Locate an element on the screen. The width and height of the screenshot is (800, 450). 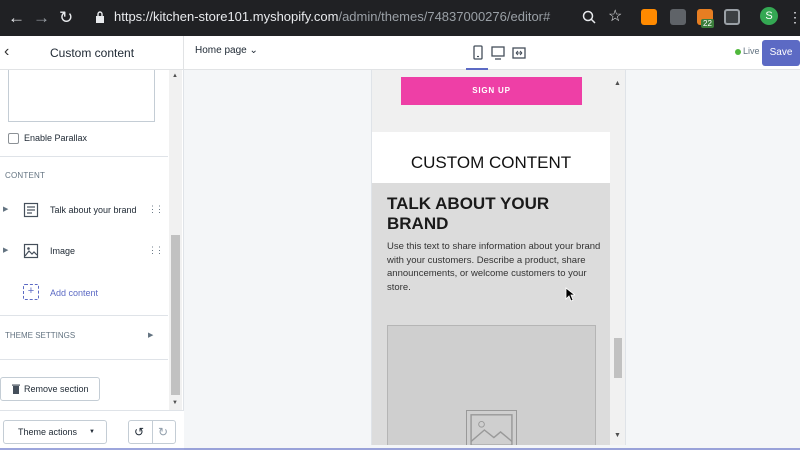
save-button: Save is located at coordinates (781, 53).